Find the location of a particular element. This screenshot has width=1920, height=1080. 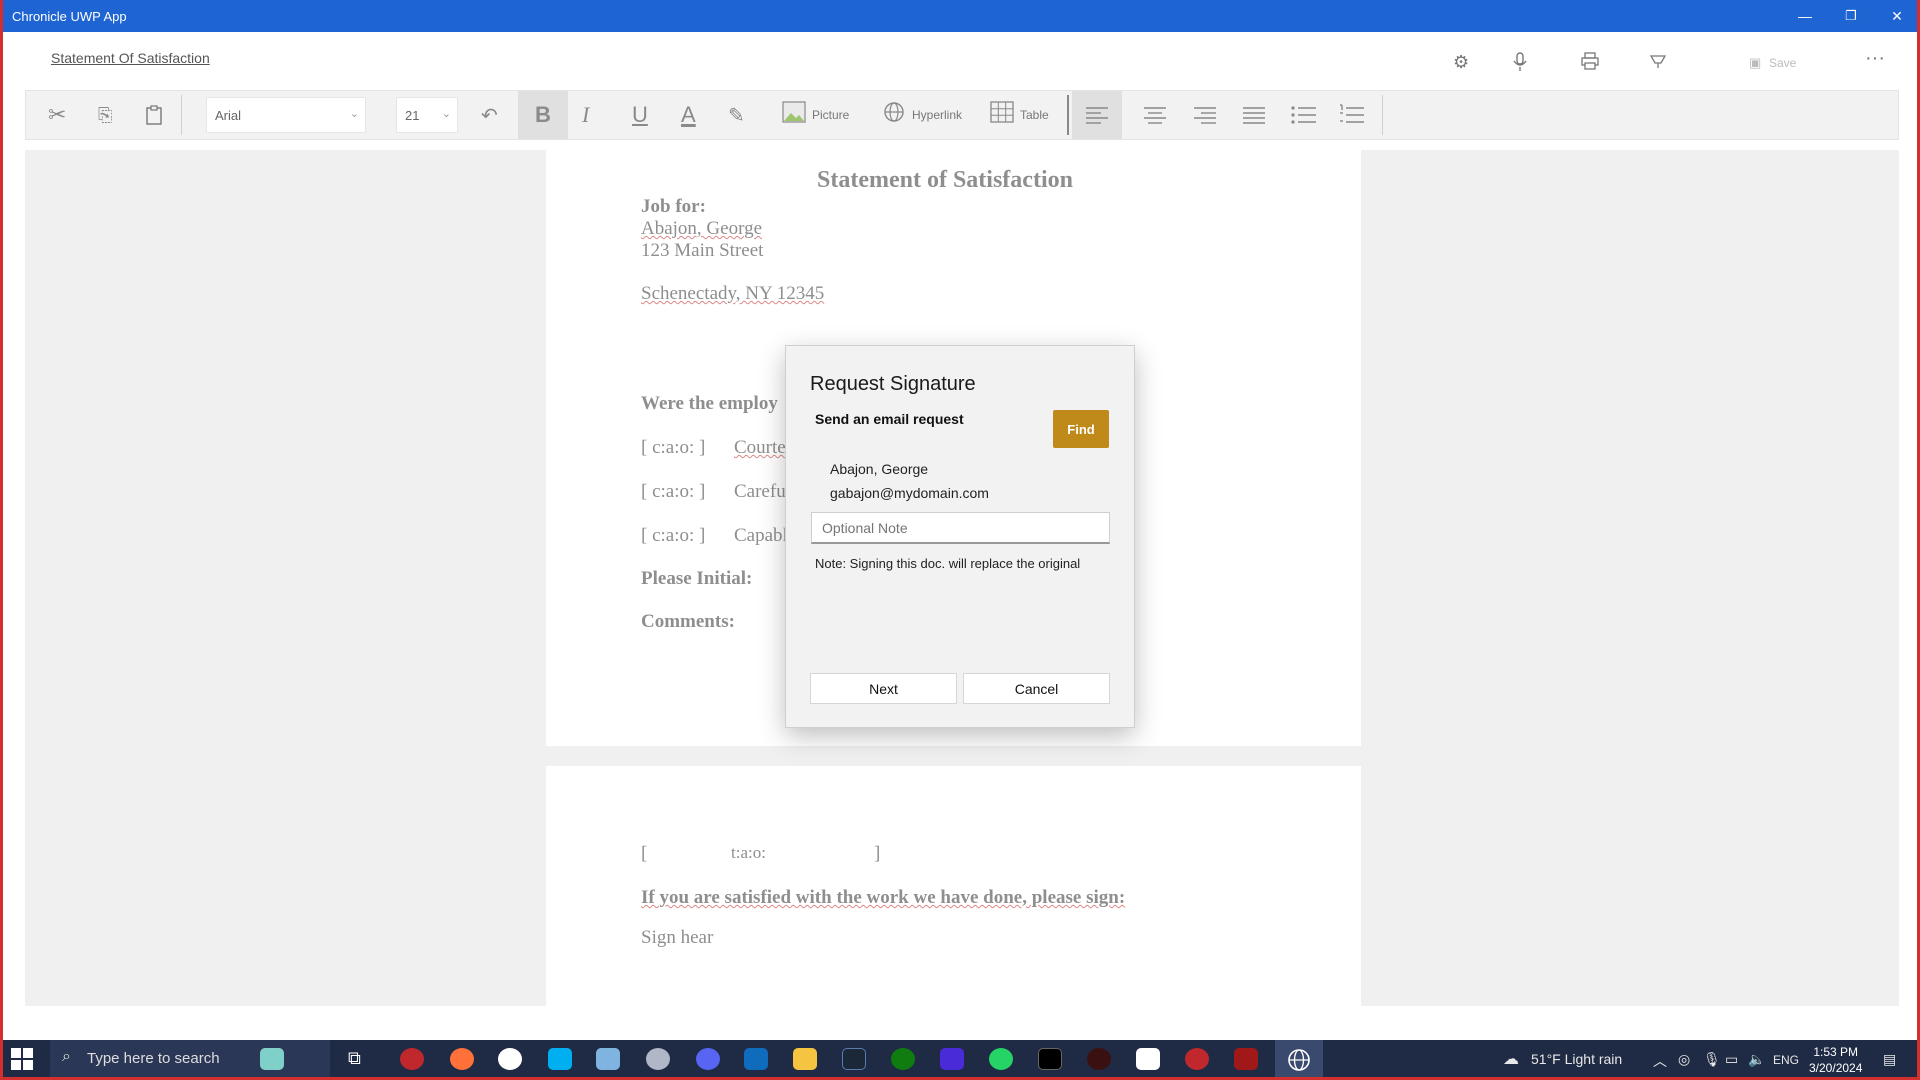

volume-icon: 🔈 is located at coordinates (1756, 1059).